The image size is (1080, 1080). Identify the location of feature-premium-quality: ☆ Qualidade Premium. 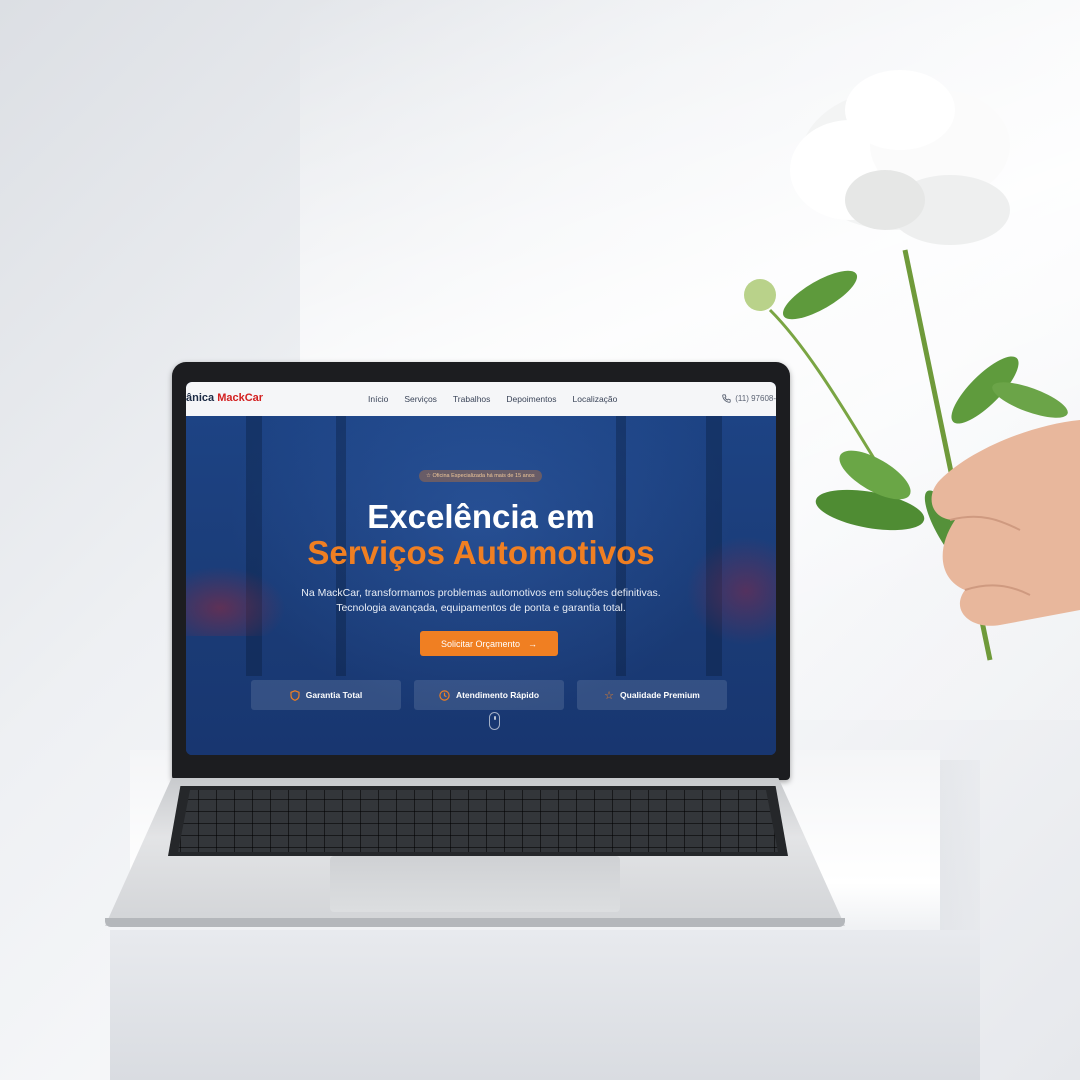
(652, 695).